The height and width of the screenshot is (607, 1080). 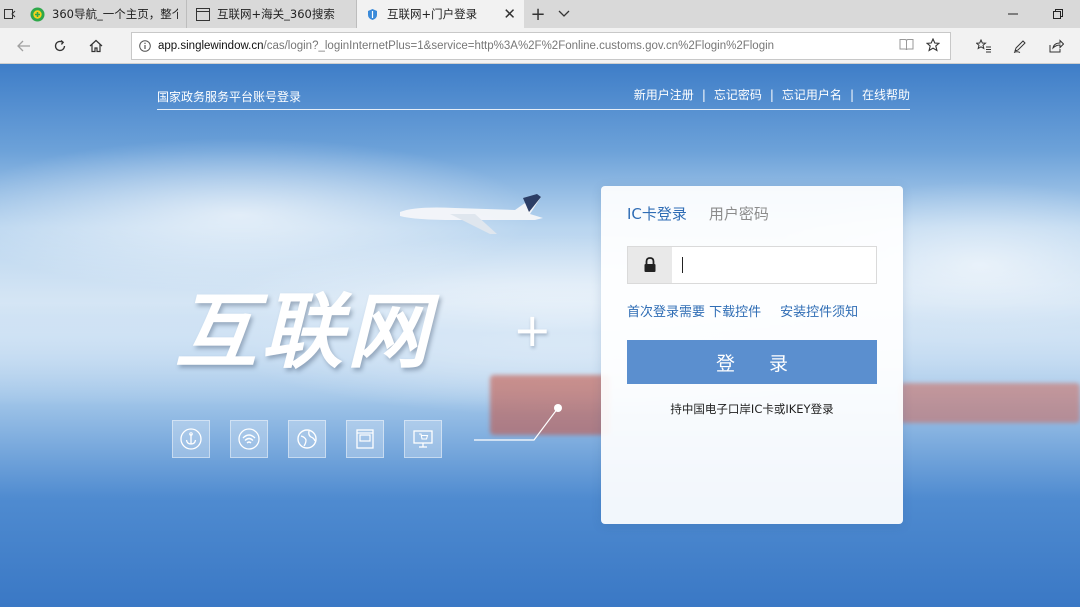 What do you see at coordinates (276, 14) in the screenshot?
I see `tab-title: 互联网+海关_360搜索` at bounding box center [276, 14].